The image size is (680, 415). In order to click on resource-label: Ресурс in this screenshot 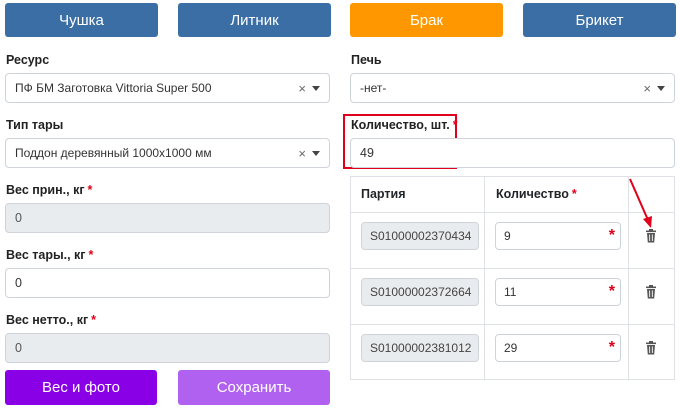, I will do `click(28, 60)`.